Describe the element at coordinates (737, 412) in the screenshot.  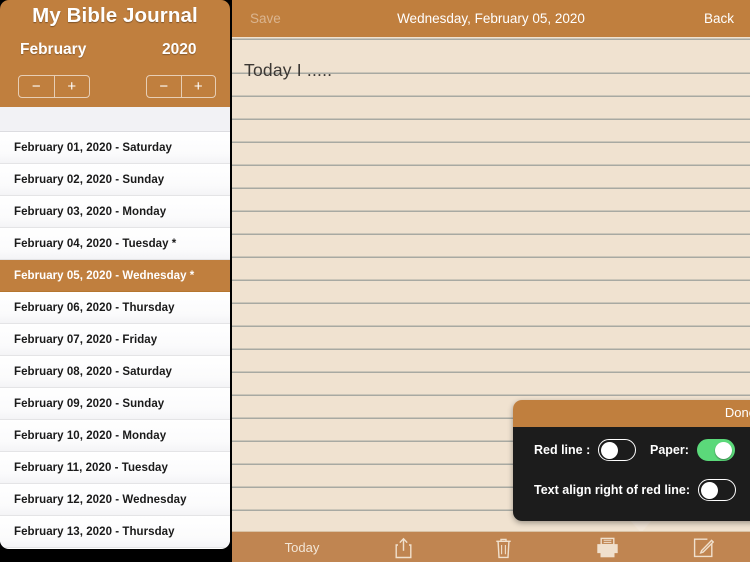
I see `popover-done-button: Done` at that location.